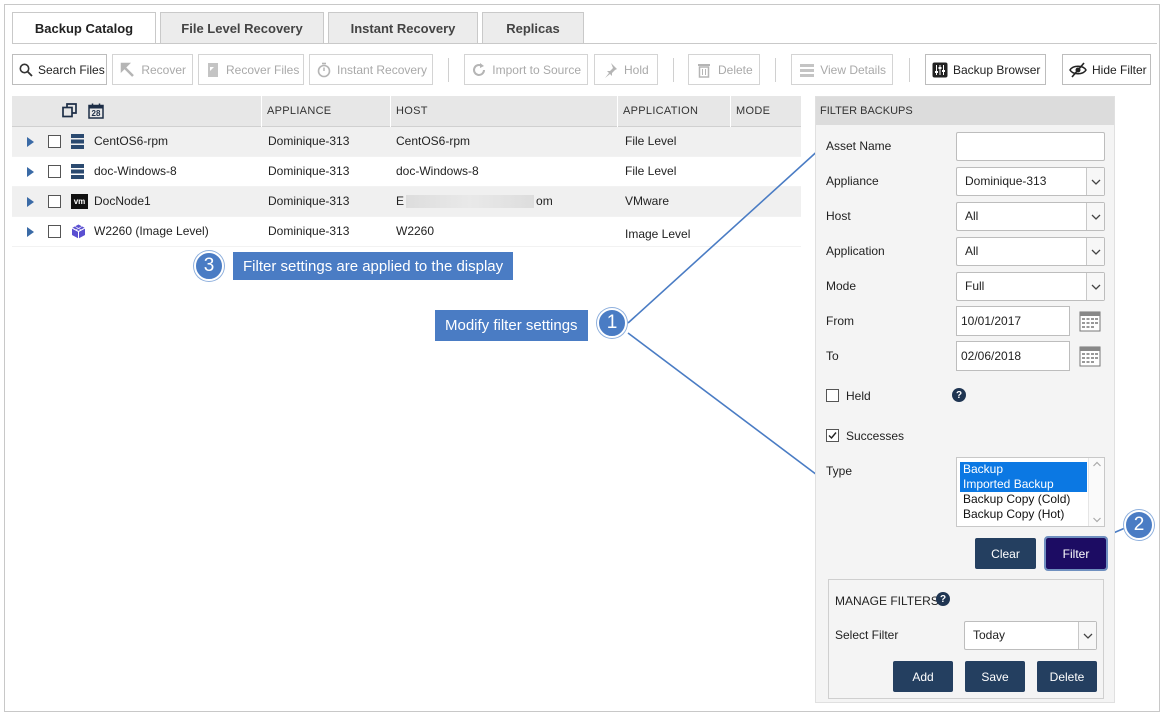 Image resolution: width=1165 pixels, height=715 pixels. Describe the element at coordinates (989, 635) in the screenshot. I see `select-filter-value: Today` at that location.